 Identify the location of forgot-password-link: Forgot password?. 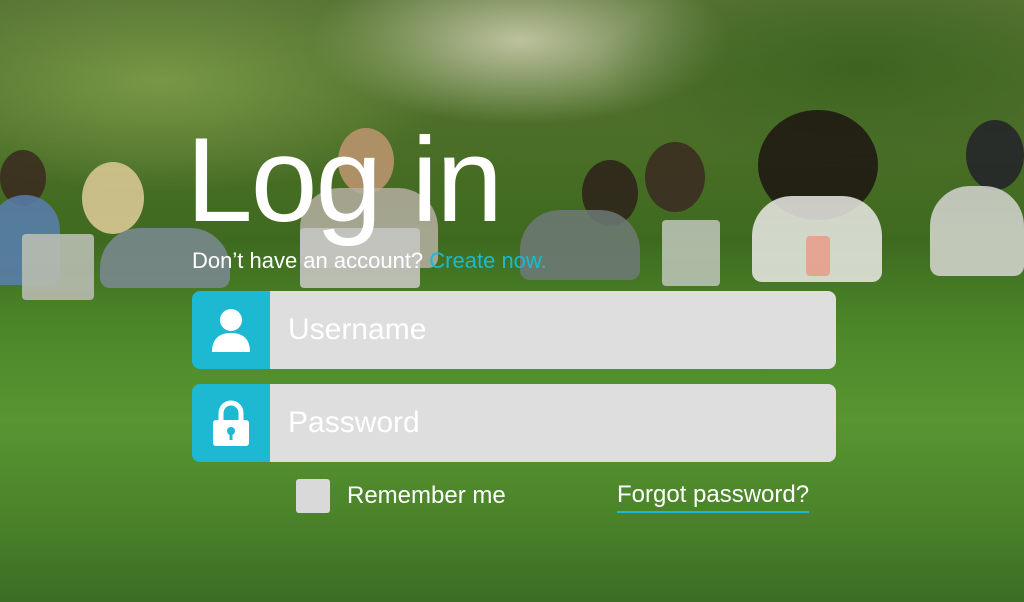
(713, 497).